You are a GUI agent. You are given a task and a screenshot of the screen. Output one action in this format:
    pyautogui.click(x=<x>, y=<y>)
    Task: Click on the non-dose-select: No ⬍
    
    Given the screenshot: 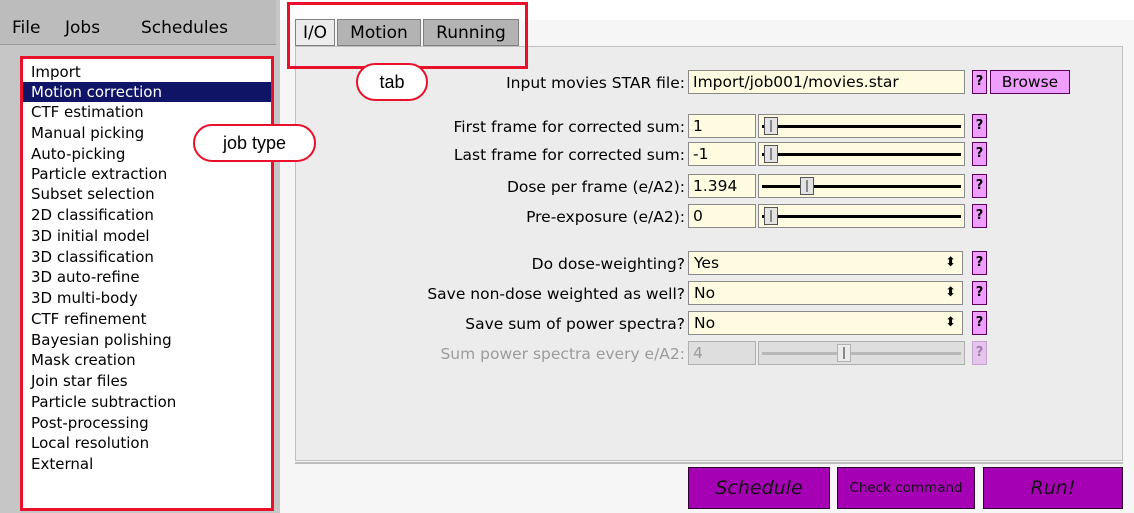 What is the action you would take?
    pyautogui.click(x=825, y=293)
    